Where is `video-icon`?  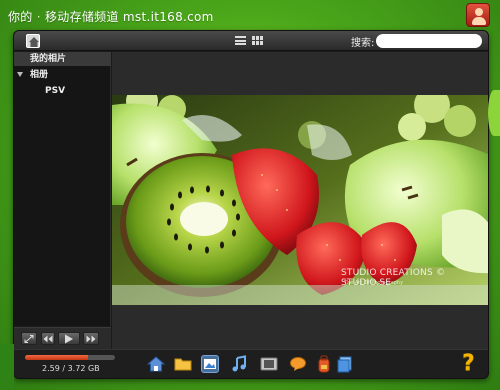 video-icon is located at coordinates (269, 364).